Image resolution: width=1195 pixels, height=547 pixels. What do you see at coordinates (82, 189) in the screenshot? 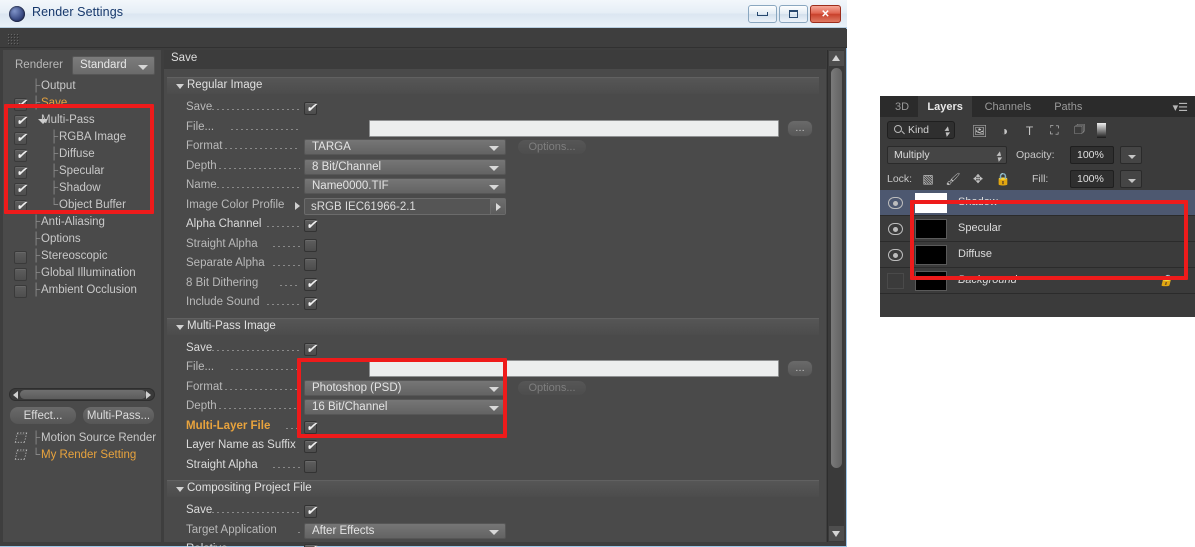
I see `tree-item-shadow: ├Shadow` at bounding box center [82, 189].